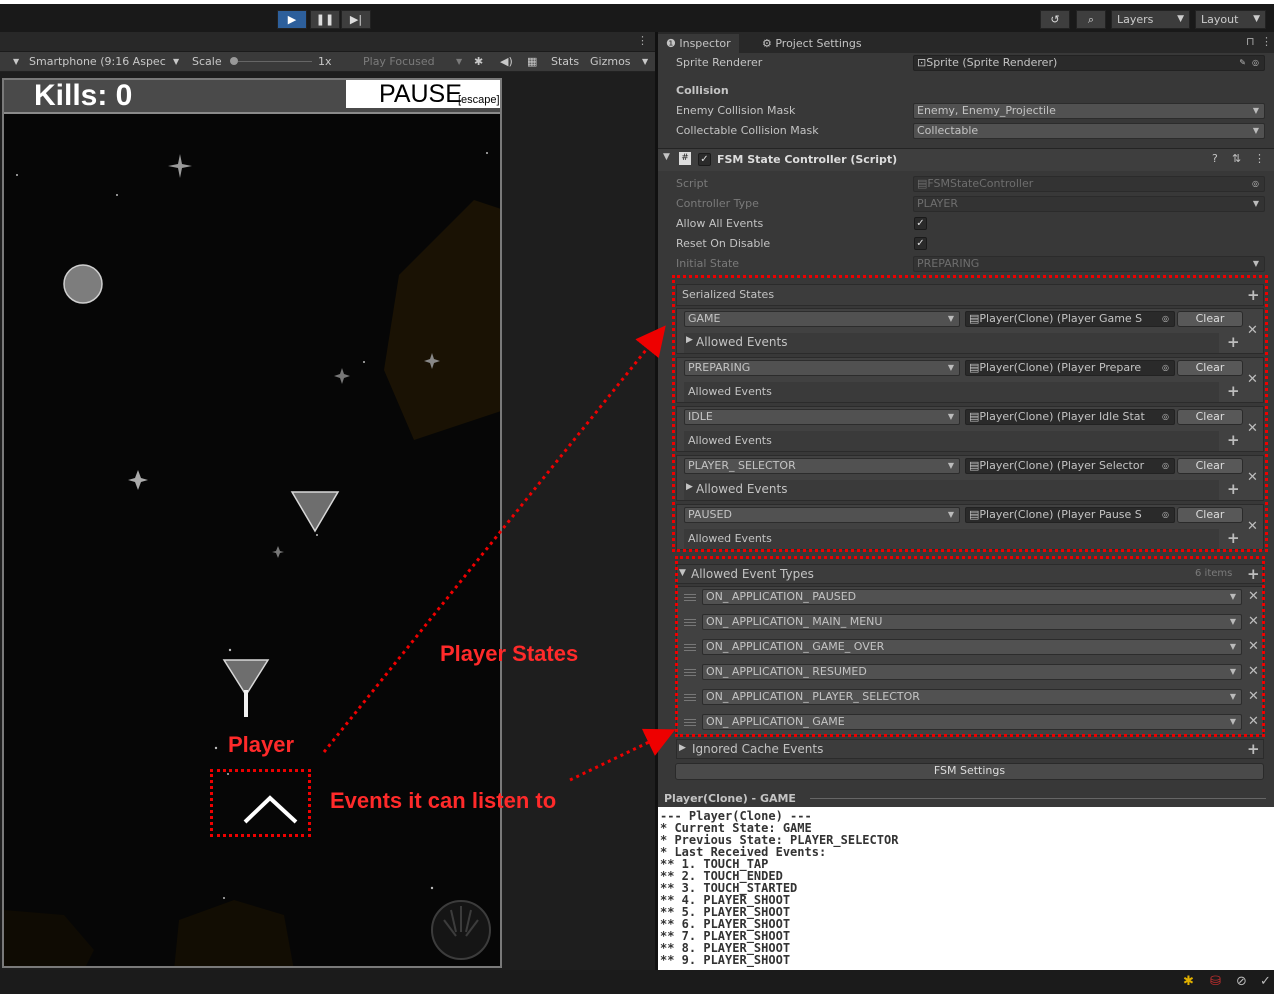 The height and width of the screenshot is (994, 1274). What do you see at coordinates (443, 800) in the screenshot?
I see `events-annotation: Events it can listen to` at bounding box center [443, 800].